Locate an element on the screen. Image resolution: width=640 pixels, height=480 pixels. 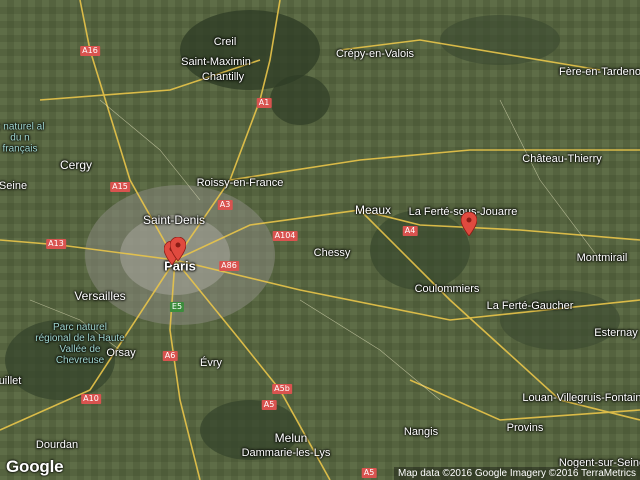
park-label-vexin: ç naturel al du n français is located at coordinates (22, 138).